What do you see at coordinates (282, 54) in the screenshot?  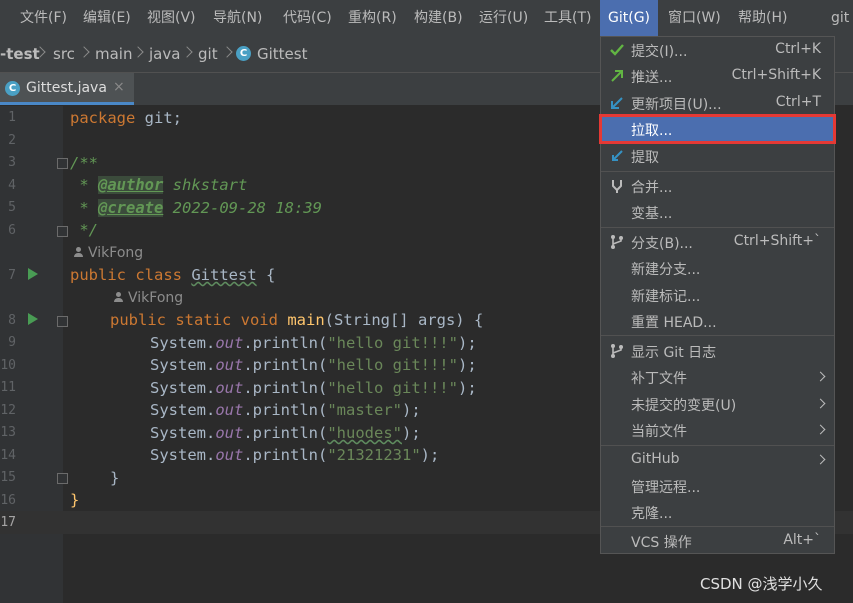 I see `breadcrumb-class: Gittest` at bounding box center [282, 54].